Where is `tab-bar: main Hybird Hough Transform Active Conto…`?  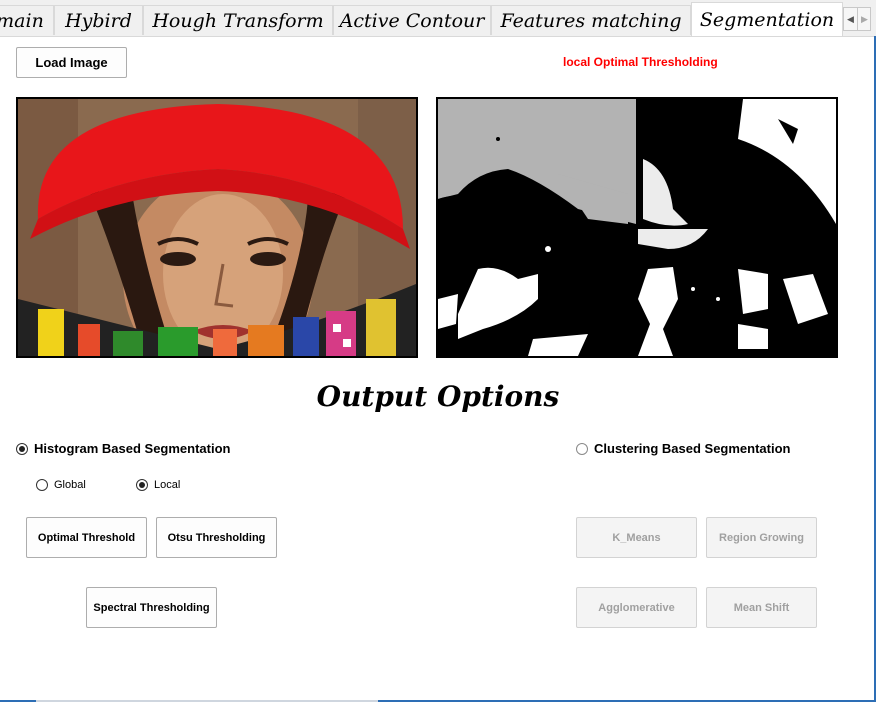
tab-bar: main Hybird Hough Transform Active Conto… is located at coordinates (438, 18).